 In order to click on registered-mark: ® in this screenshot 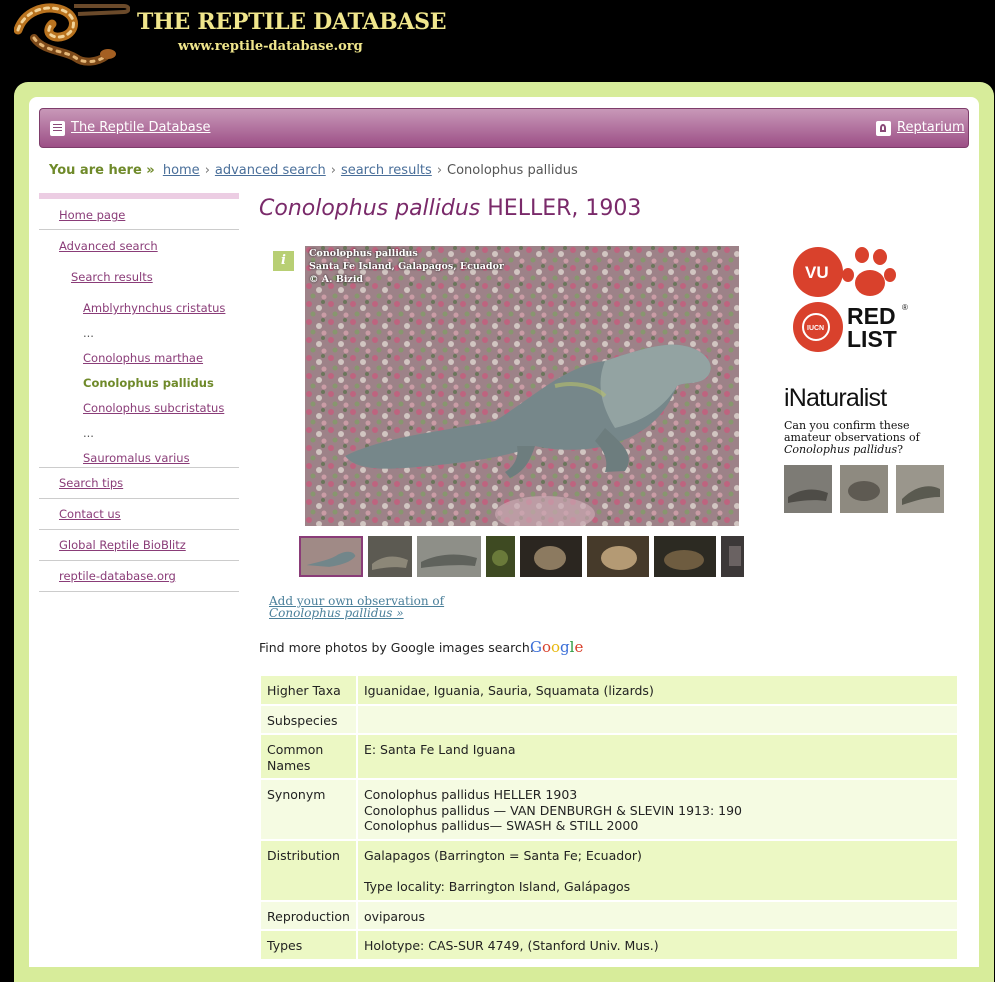, I will do `click(905, 307)`.